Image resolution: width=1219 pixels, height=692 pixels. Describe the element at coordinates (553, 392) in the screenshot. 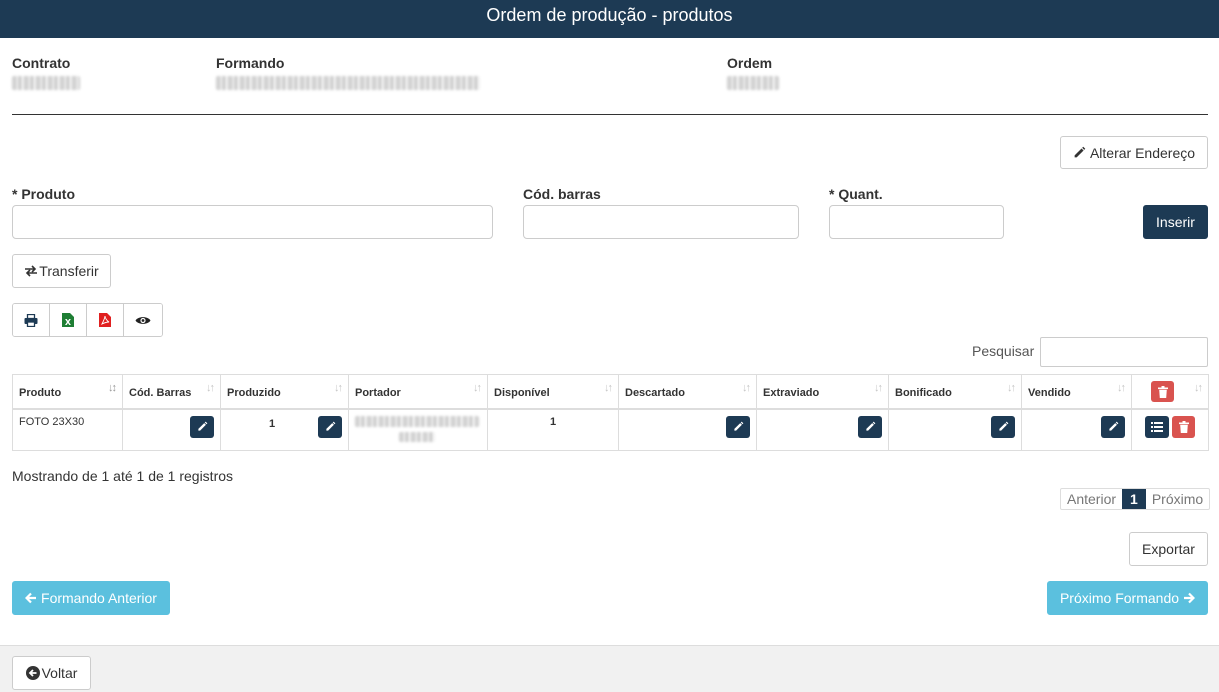

I see `column-header-disponivel: Disponível ↓↑` at that location.